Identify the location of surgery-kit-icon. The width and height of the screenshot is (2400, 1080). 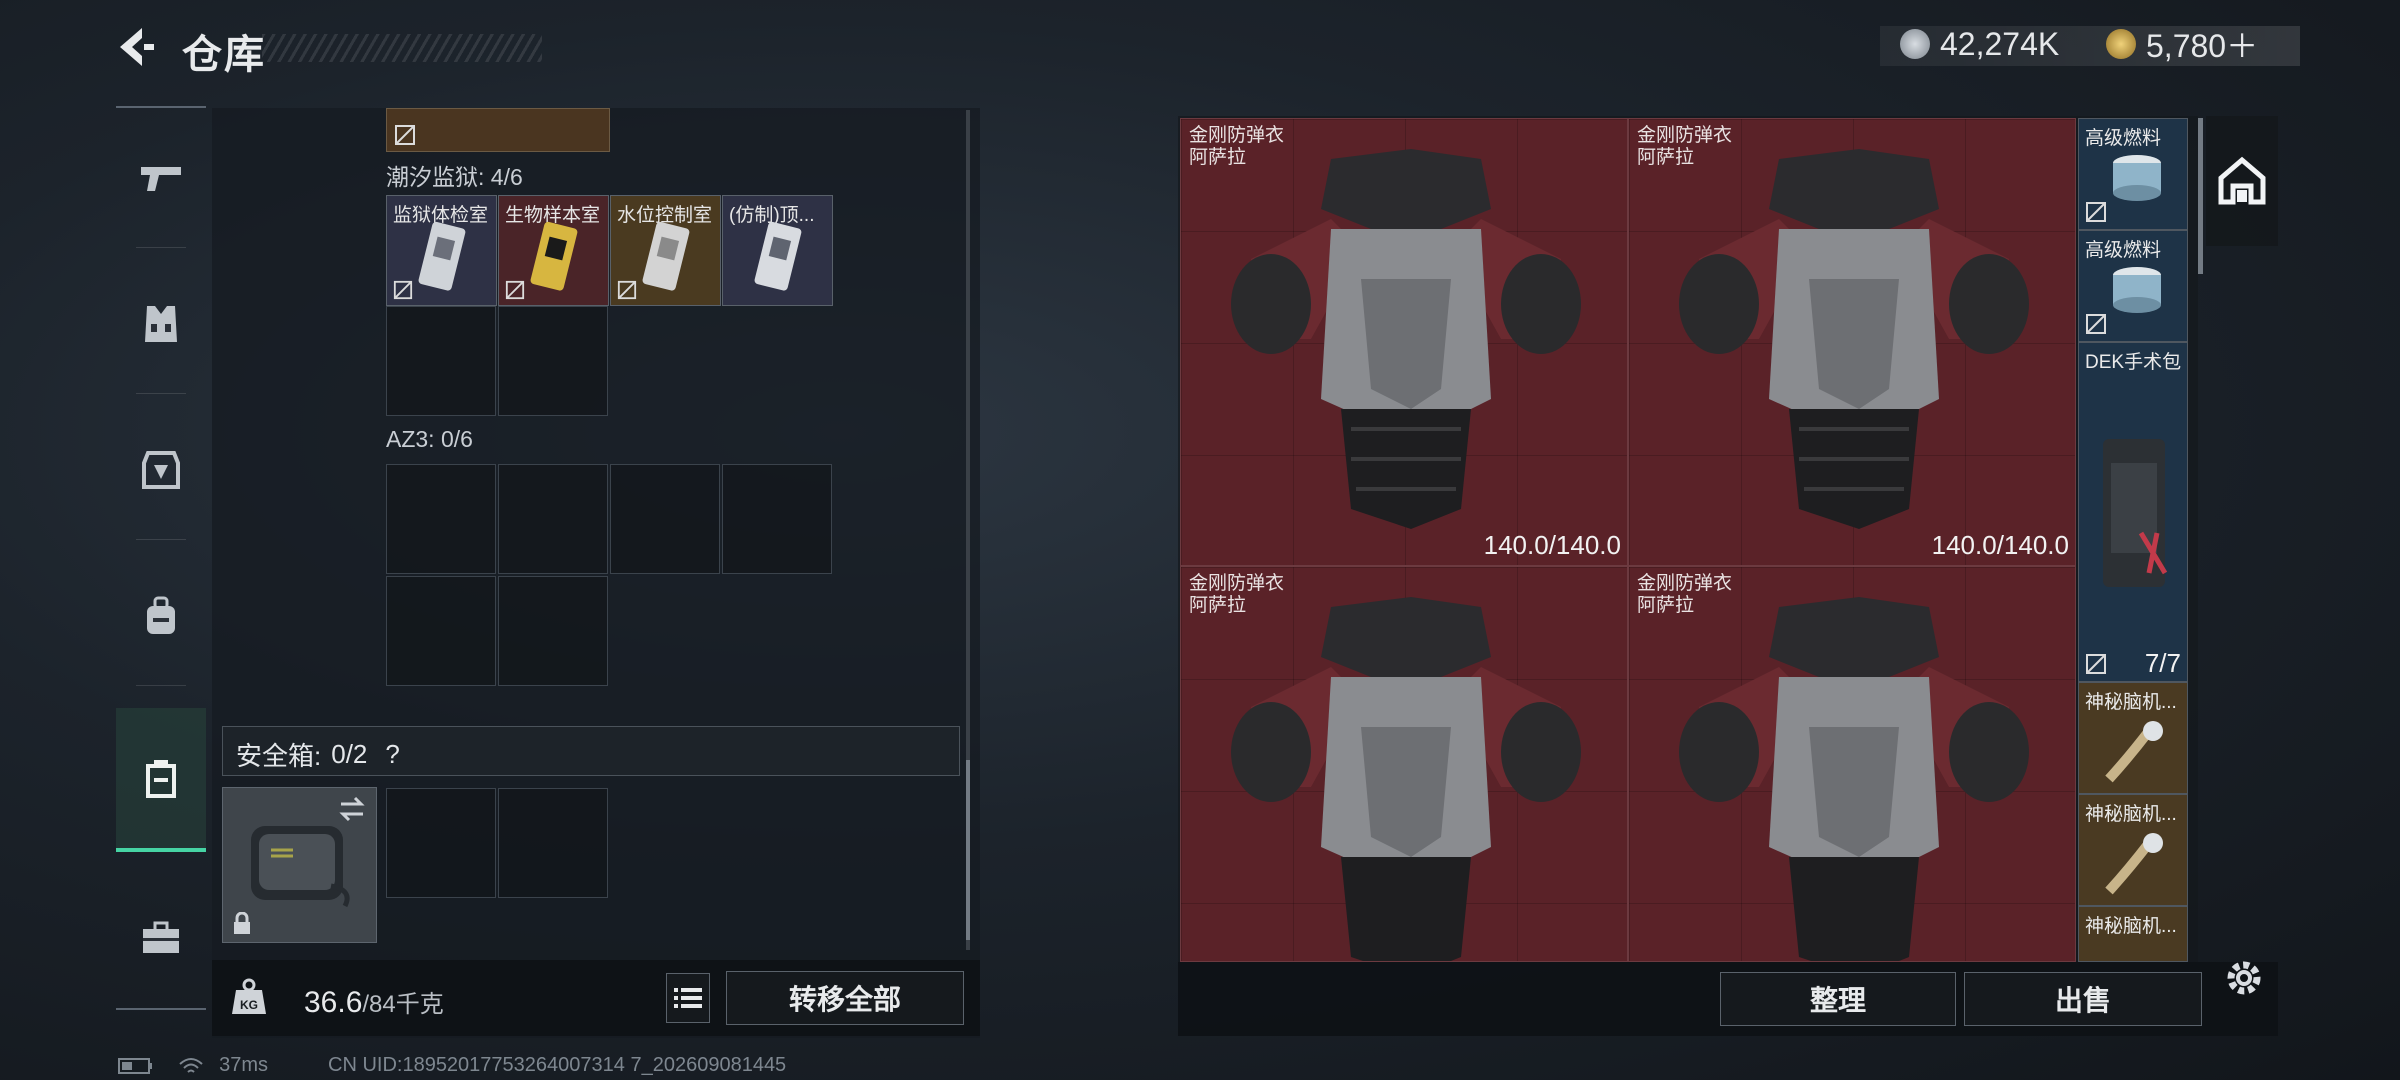
(2135, 513).